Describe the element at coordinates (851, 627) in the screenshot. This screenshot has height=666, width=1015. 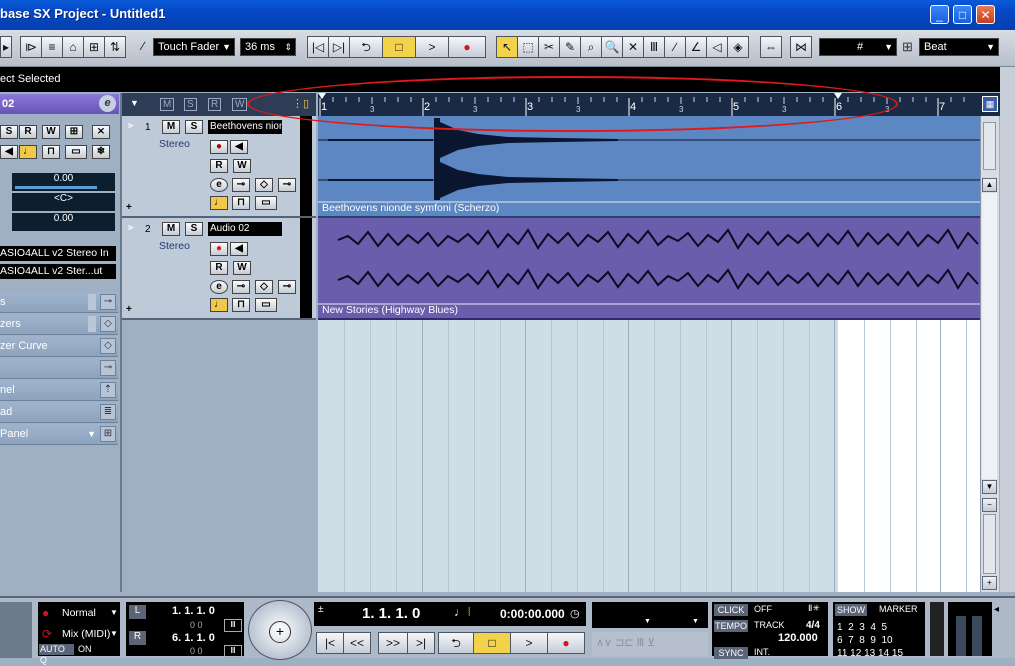
I see `marker-button: 2` at that location.